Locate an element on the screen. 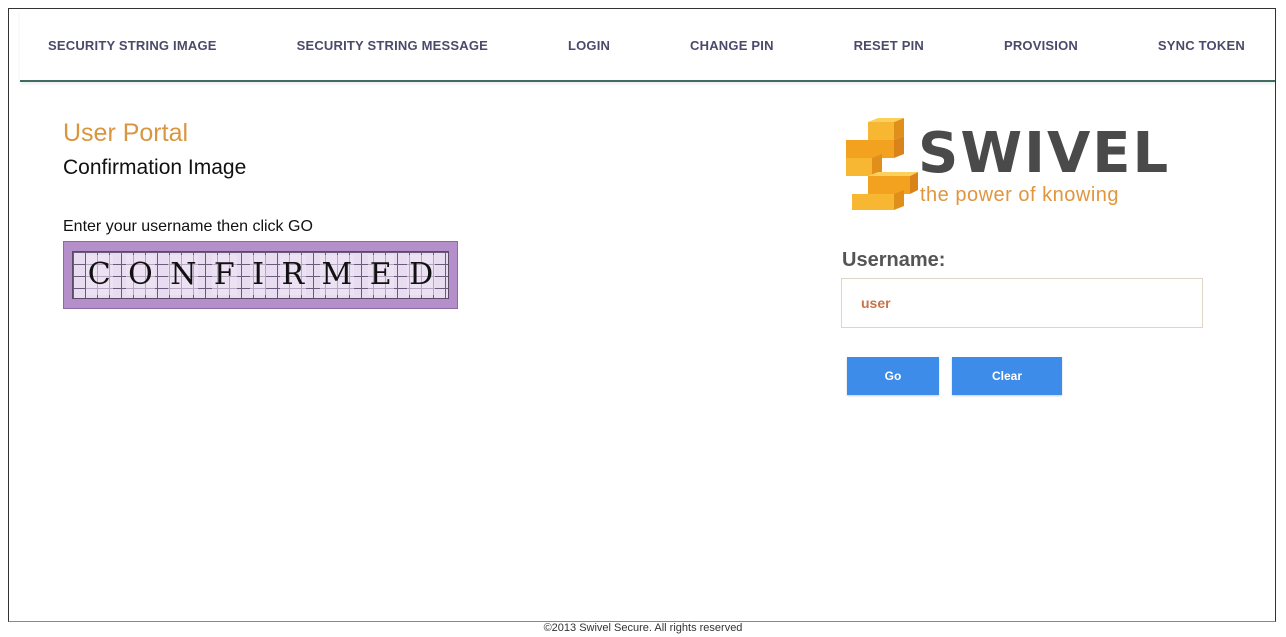 Image resolution: width=1286 pixels, height=637 pixels. nav-security-string-message: SECURITY STRING MESSAGE is located at coordinates (392, 45).